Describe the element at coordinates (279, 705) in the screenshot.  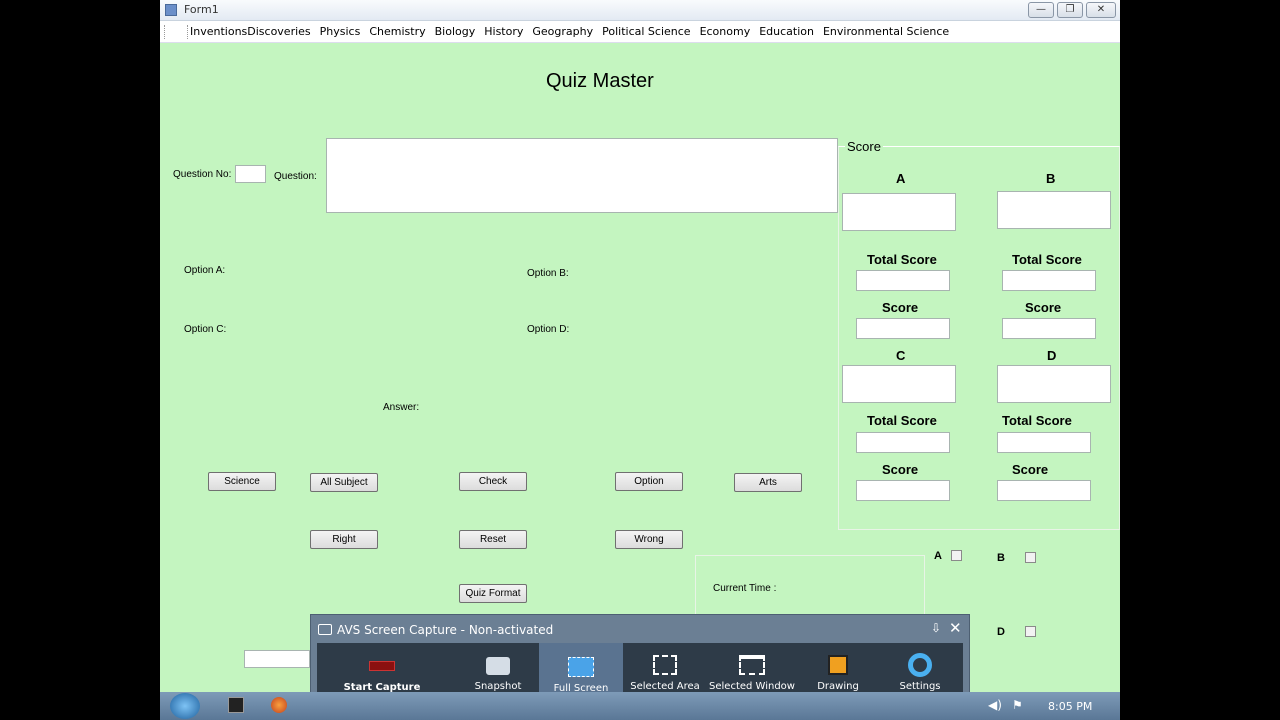
I see `firefox-icon` at that location.